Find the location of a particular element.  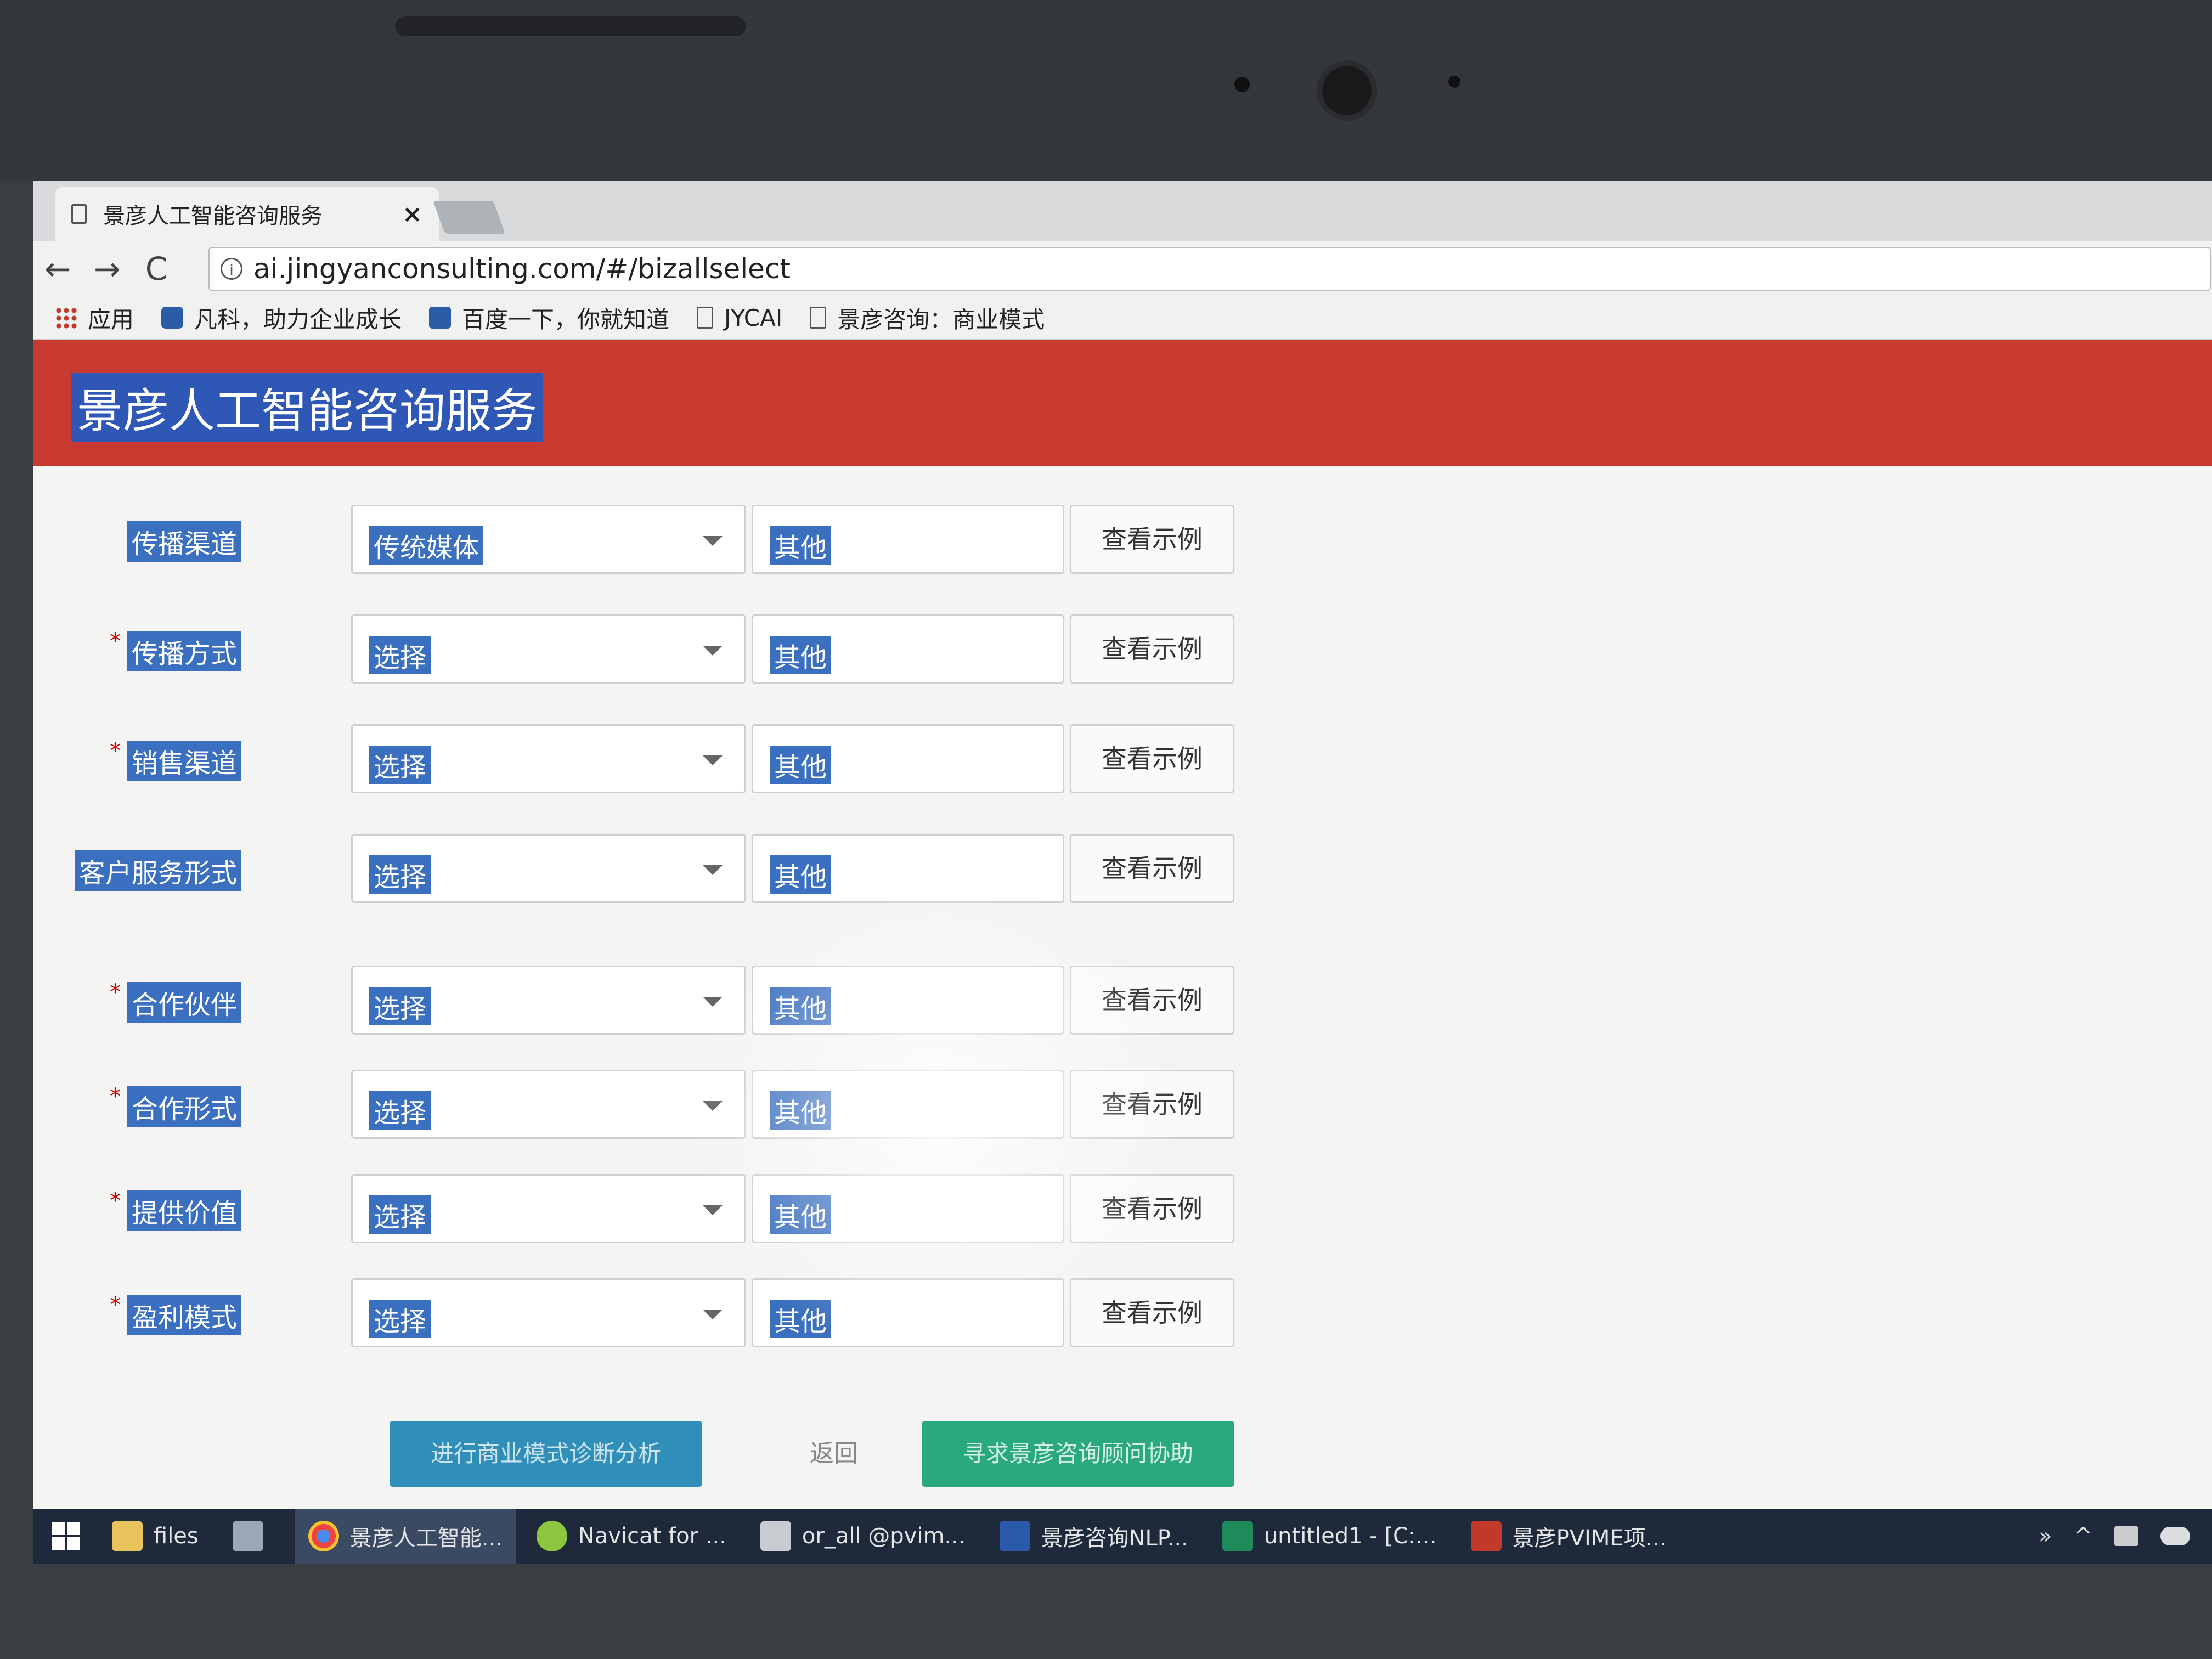

app-icon is located at coordinates (247, 1536).